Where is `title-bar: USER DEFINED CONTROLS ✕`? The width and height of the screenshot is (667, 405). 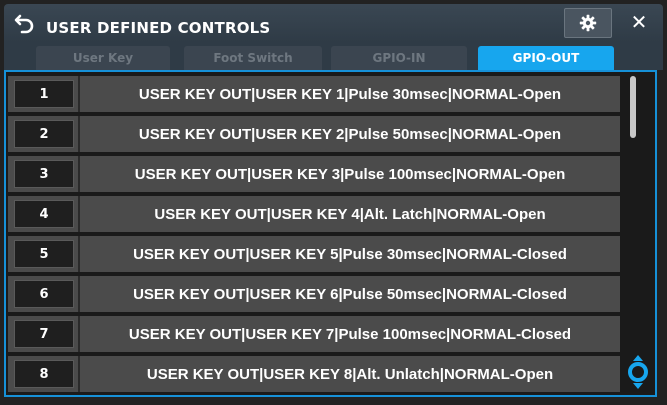
title-bar: USER DEFINED CONTROLS ✕ is located at coordinates (333, 23).